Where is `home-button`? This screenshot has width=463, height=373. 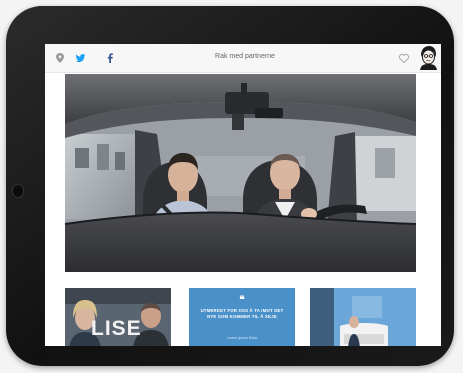
home-button is located at coordinates (18, 191).